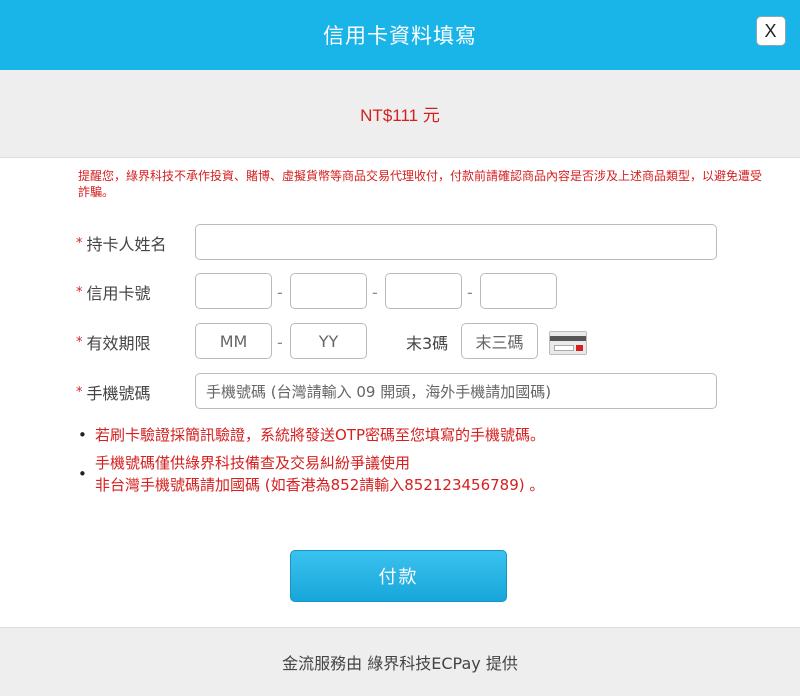 The image size is (800, 696). I want to click on expiry-label: * 有效期限, so click(113, 343).